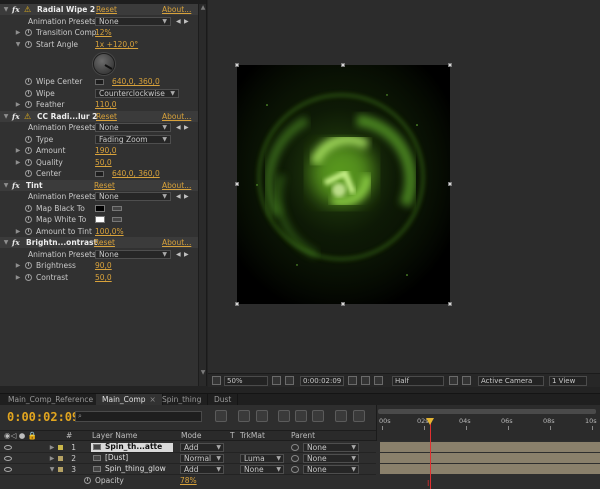 The width and height of the screenshot is (600, 489). Describe the element at coordinates (188, 447) in the screenshot. I see `layer-row: ▶ 1 Spin_th...atte Add ▼ None ▼` at that location.